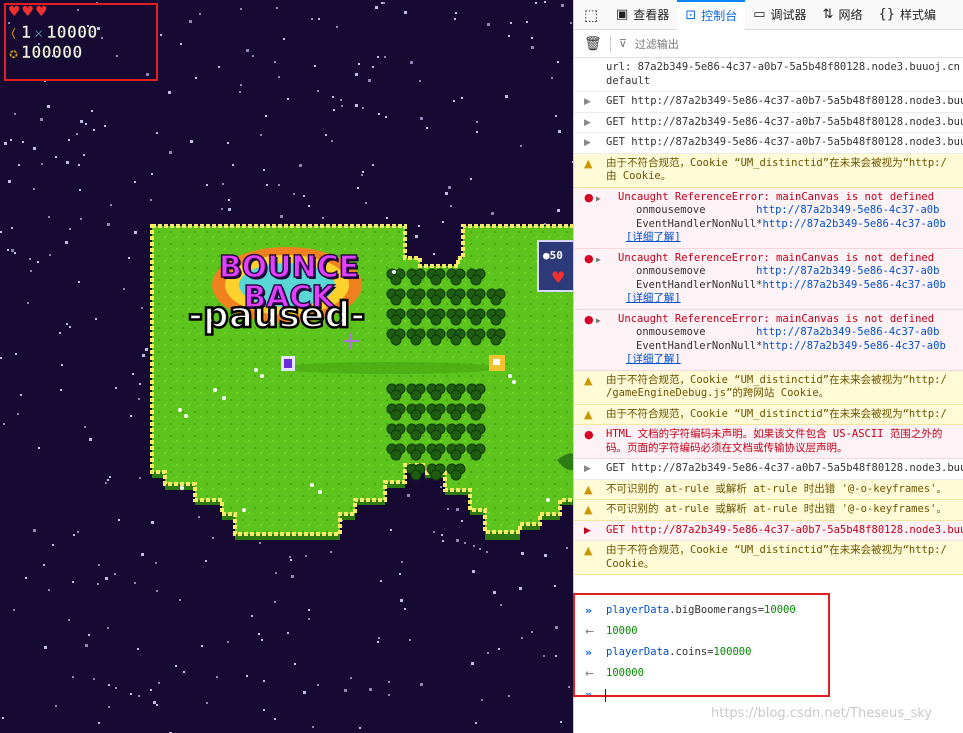 The width and height of the screenshot is (963, 733). I want to click on filter-input: 过滤输出, so click(657, 44).